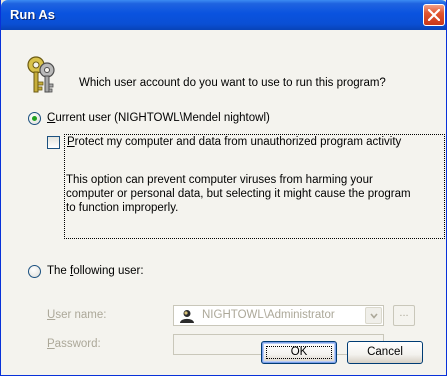  I want to click on username-combobox: NIGHTOWL\Administrator, so click(278, 315).